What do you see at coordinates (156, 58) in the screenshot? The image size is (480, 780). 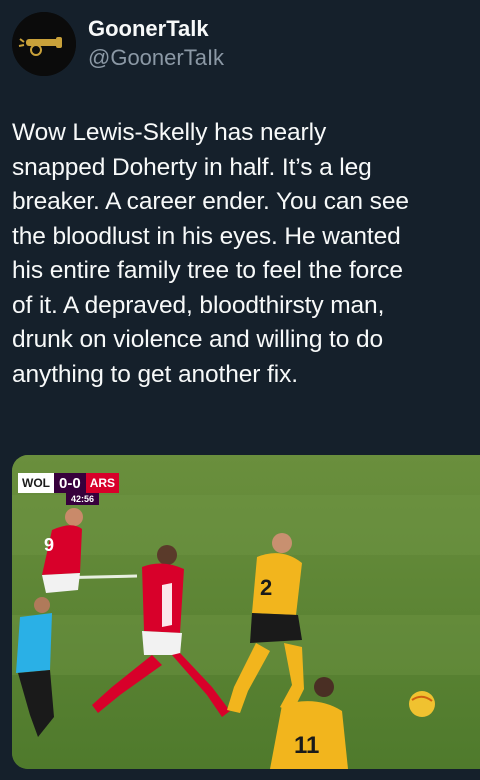 I see `user-handle: @GoonerTaIk` at bounding box center [156, 58].